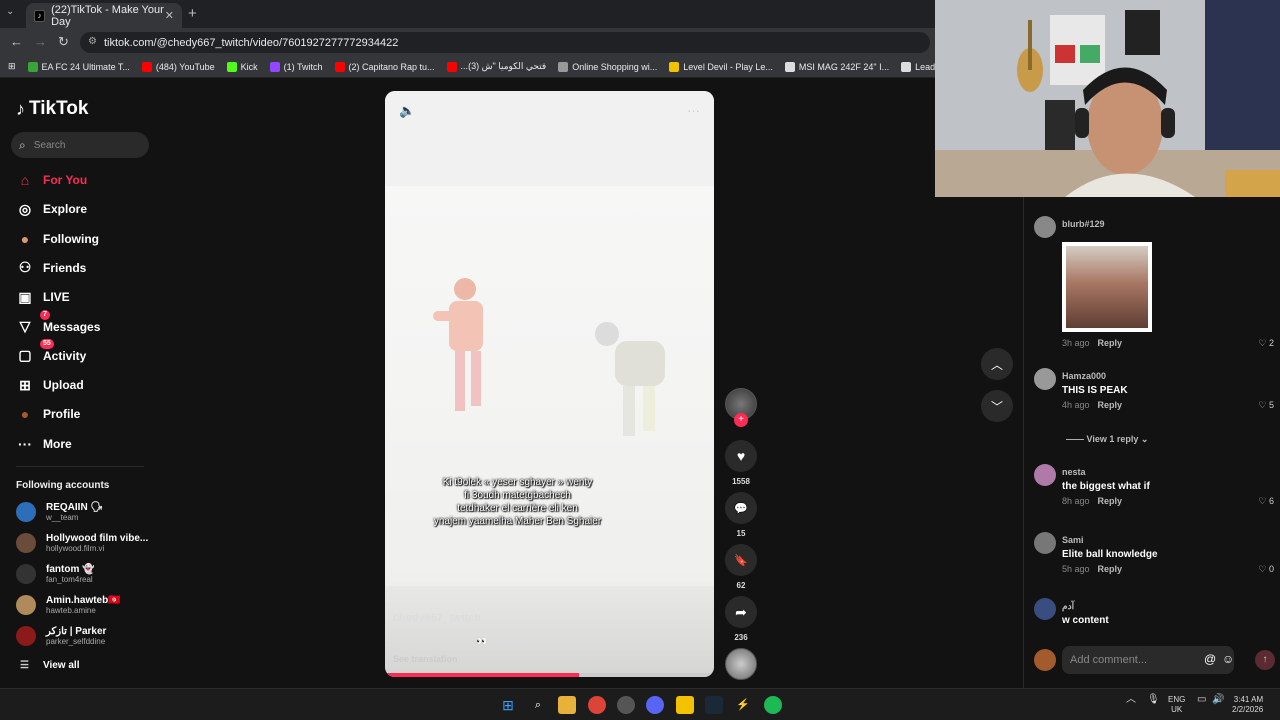  Describe the element at coordinates (407, 111) in the screenshot. I see `mute-icon: 🔈` at that location.